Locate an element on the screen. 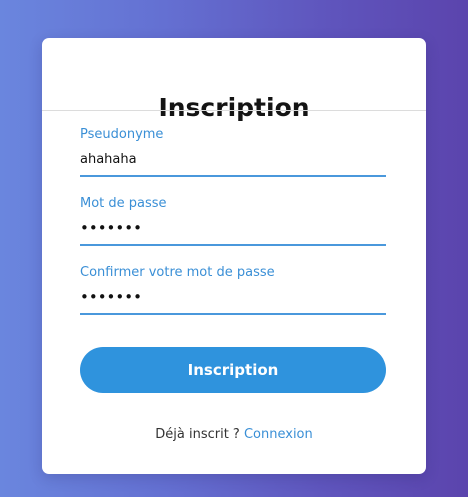 The width and height of the screenshot is (468, 497). username-underline is located at coordinates (233, 176).